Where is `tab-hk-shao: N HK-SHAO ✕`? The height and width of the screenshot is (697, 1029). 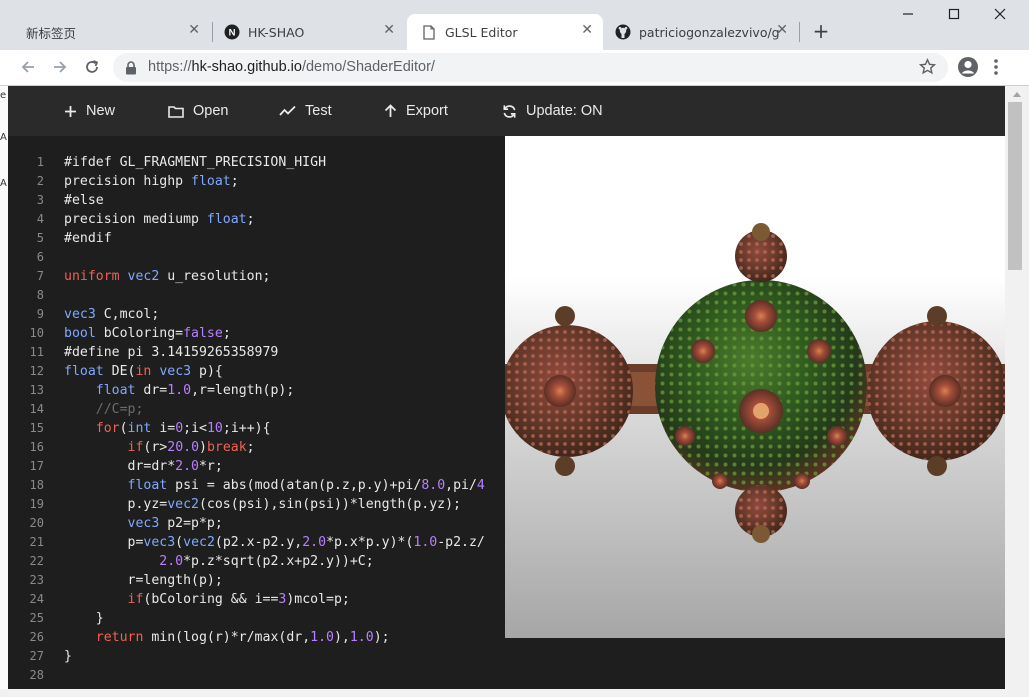
tab-hk-shao: N HK-SHAO ✕ is located at coordinates (308, 32).